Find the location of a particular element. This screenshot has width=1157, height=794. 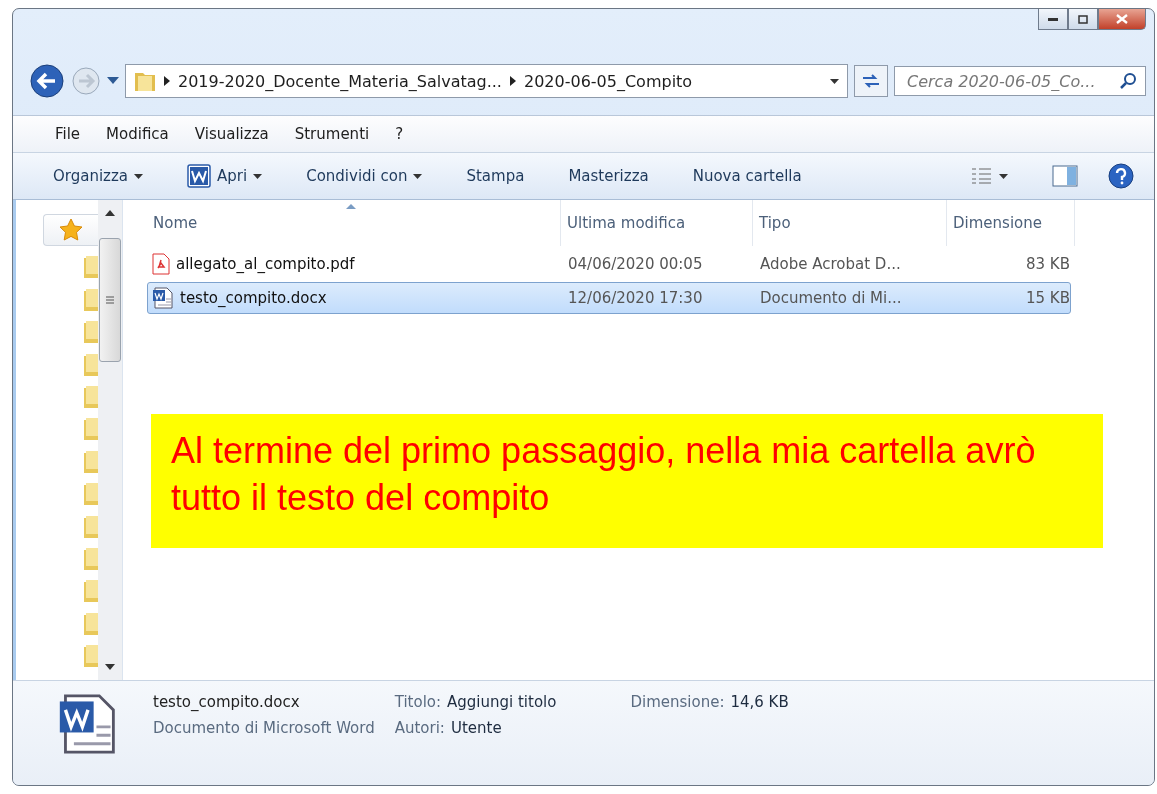

preview-pane-icon is located at coordinates (1065, 176).